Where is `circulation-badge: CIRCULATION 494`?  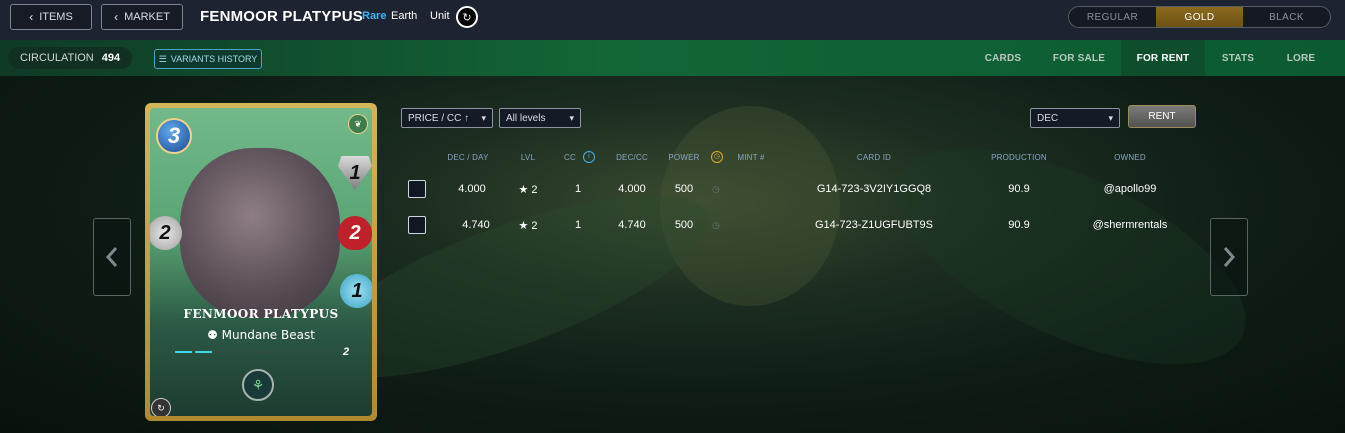 circulation-badge: CIRCULATION 494 is located at coordinates (70, 58).